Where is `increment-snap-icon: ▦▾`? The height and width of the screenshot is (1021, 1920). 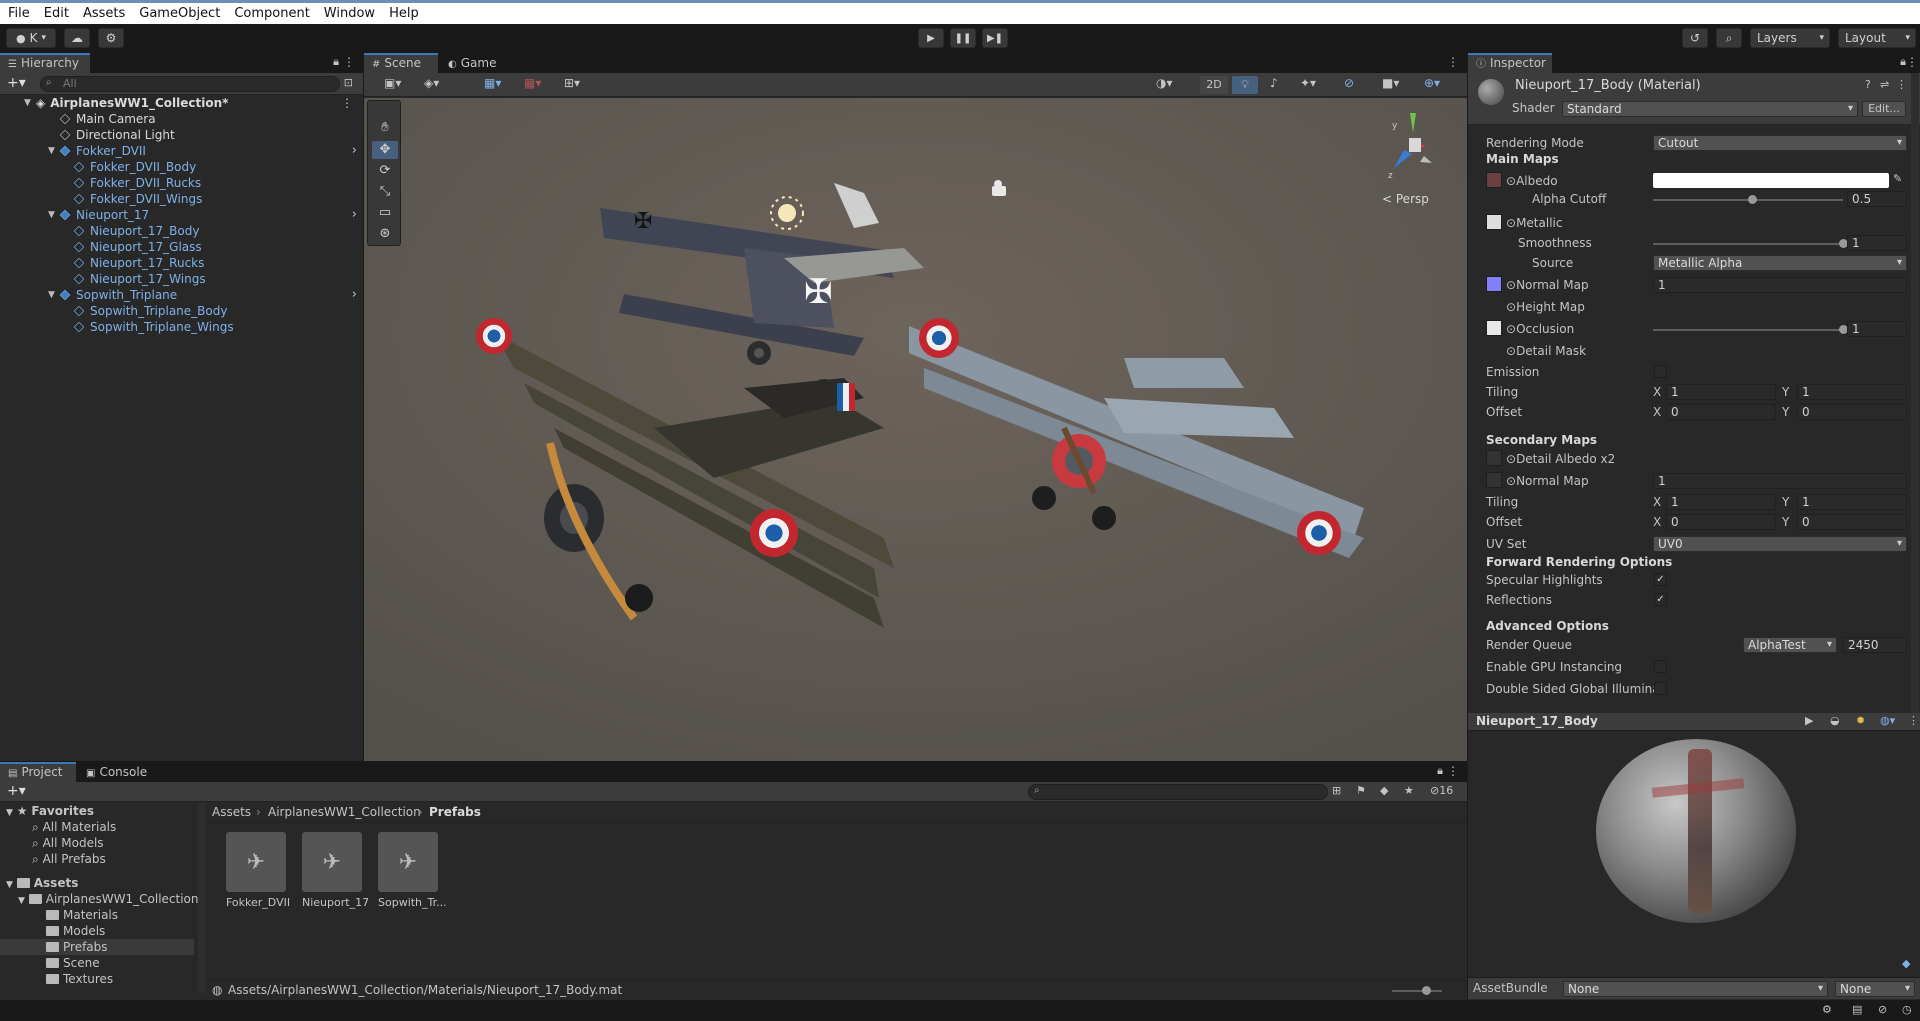 increment-snap-icon: ▦▾ is located at coordinates (532, 83).